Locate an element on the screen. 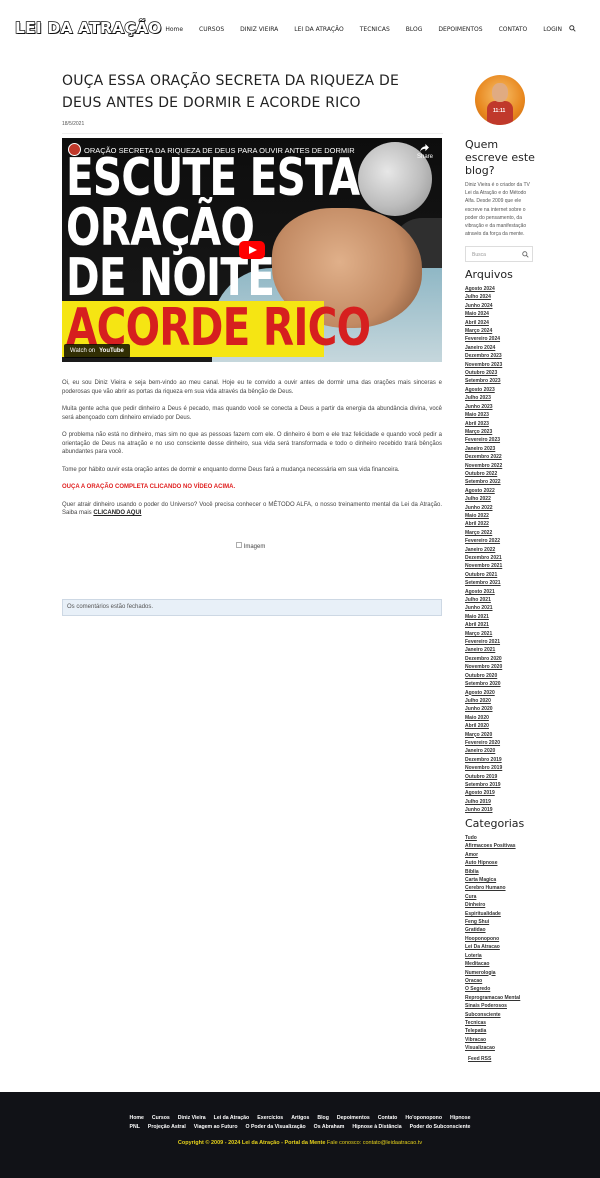  archive-link: Abril 2023 is located at coordinates (500, 424).